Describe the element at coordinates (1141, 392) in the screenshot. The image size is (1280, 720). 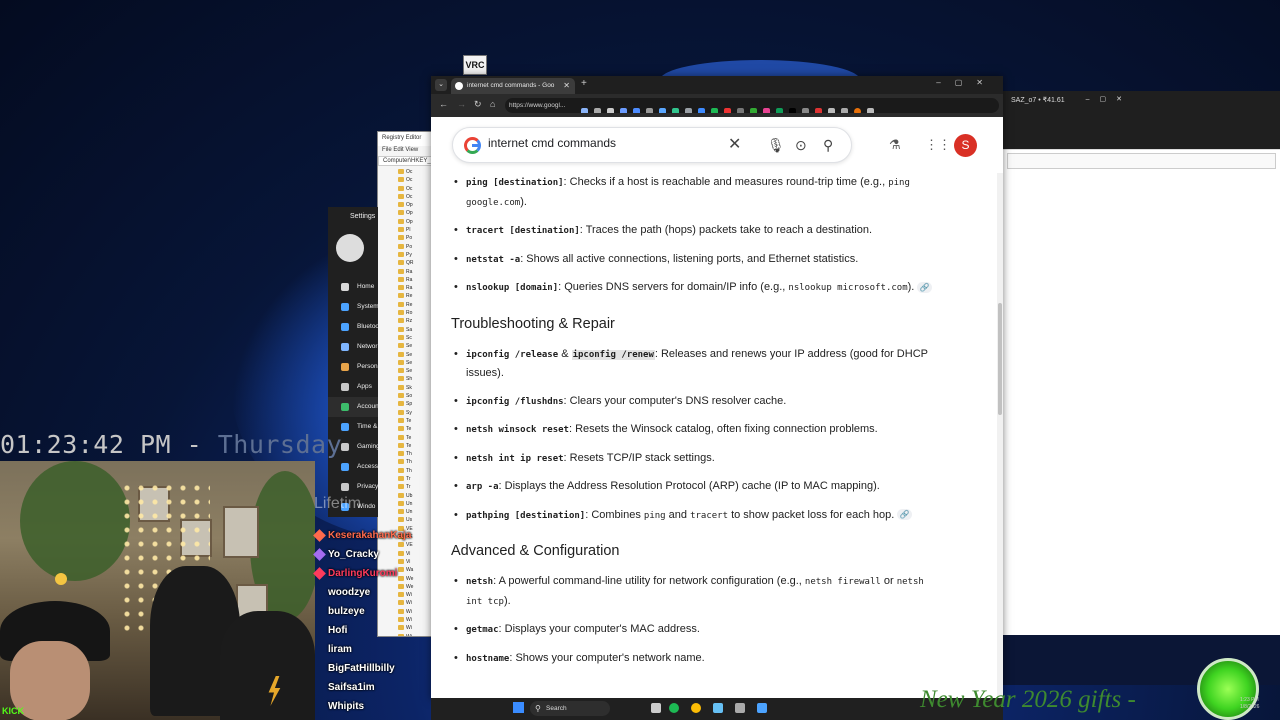
I see `background-white-window` at that location.